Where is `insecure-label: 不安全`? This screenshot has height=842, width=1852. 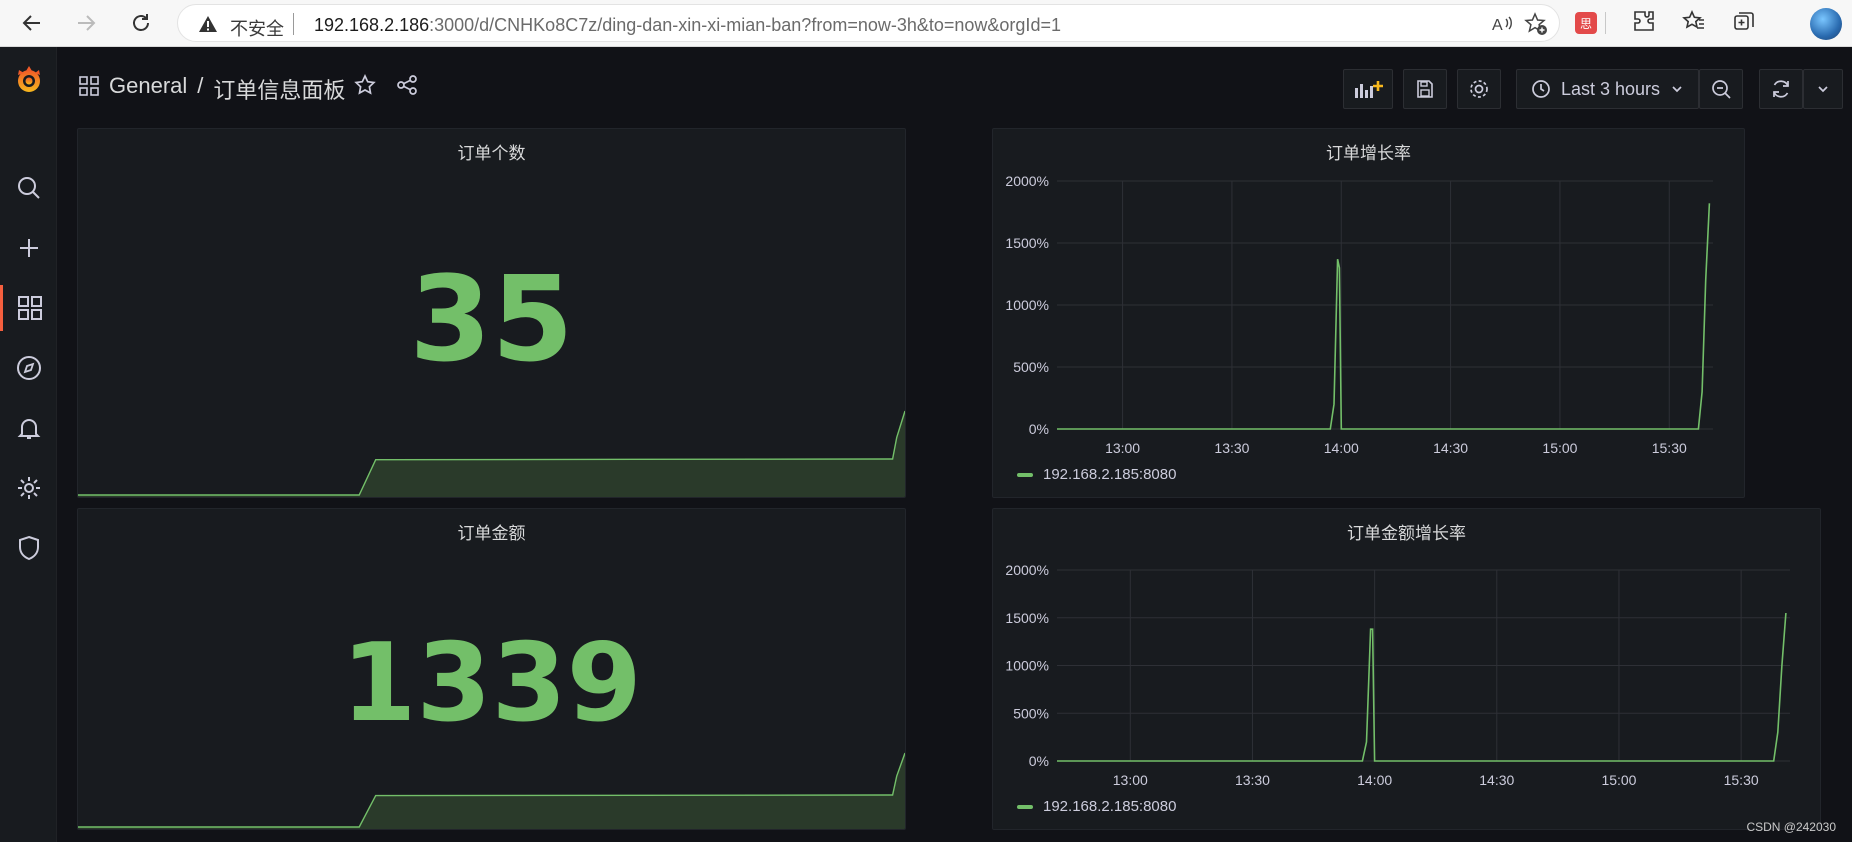
insecure-label: 不安全 is located at coordinates (257, 29).